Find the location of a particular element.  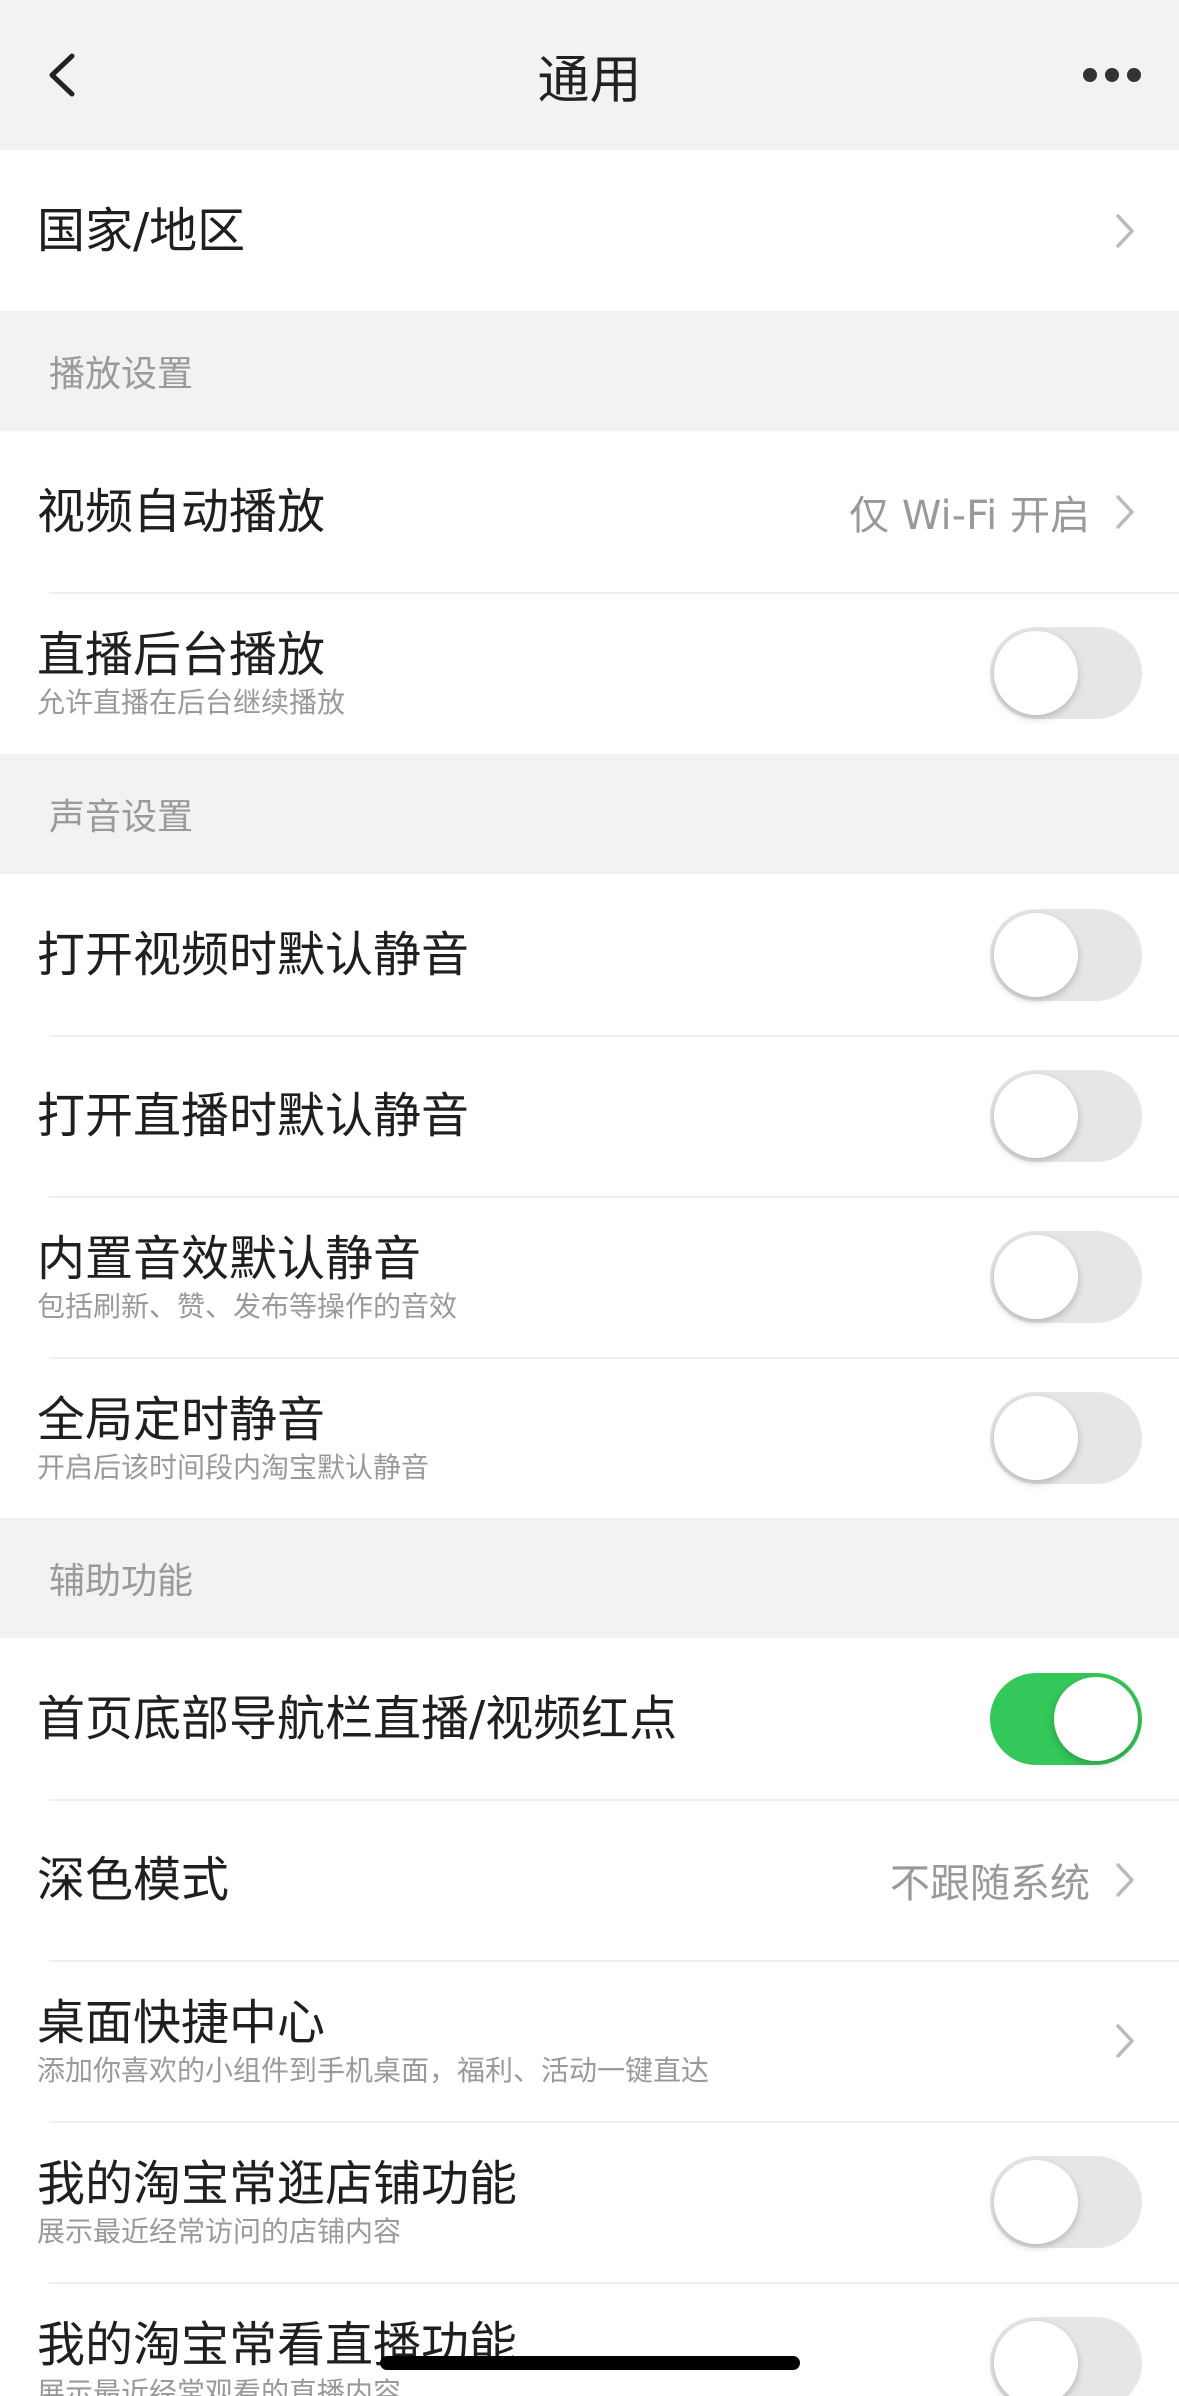

frequent-shops-desc: 展示最近经常访问的店铺内容 is located at coordinates (219, 2231).